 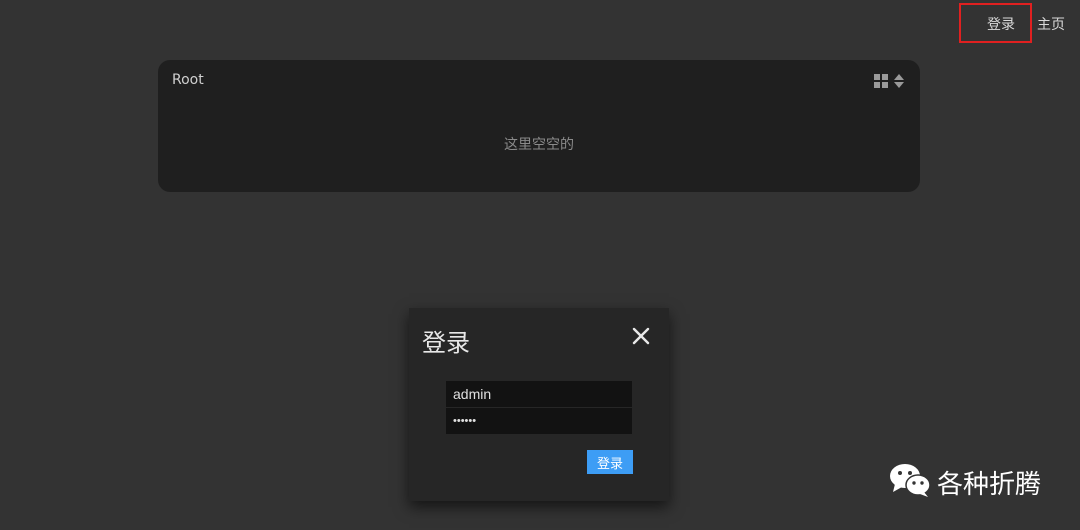 I want to click on nav-home-link: 主页, so click(x=1051, y=24).